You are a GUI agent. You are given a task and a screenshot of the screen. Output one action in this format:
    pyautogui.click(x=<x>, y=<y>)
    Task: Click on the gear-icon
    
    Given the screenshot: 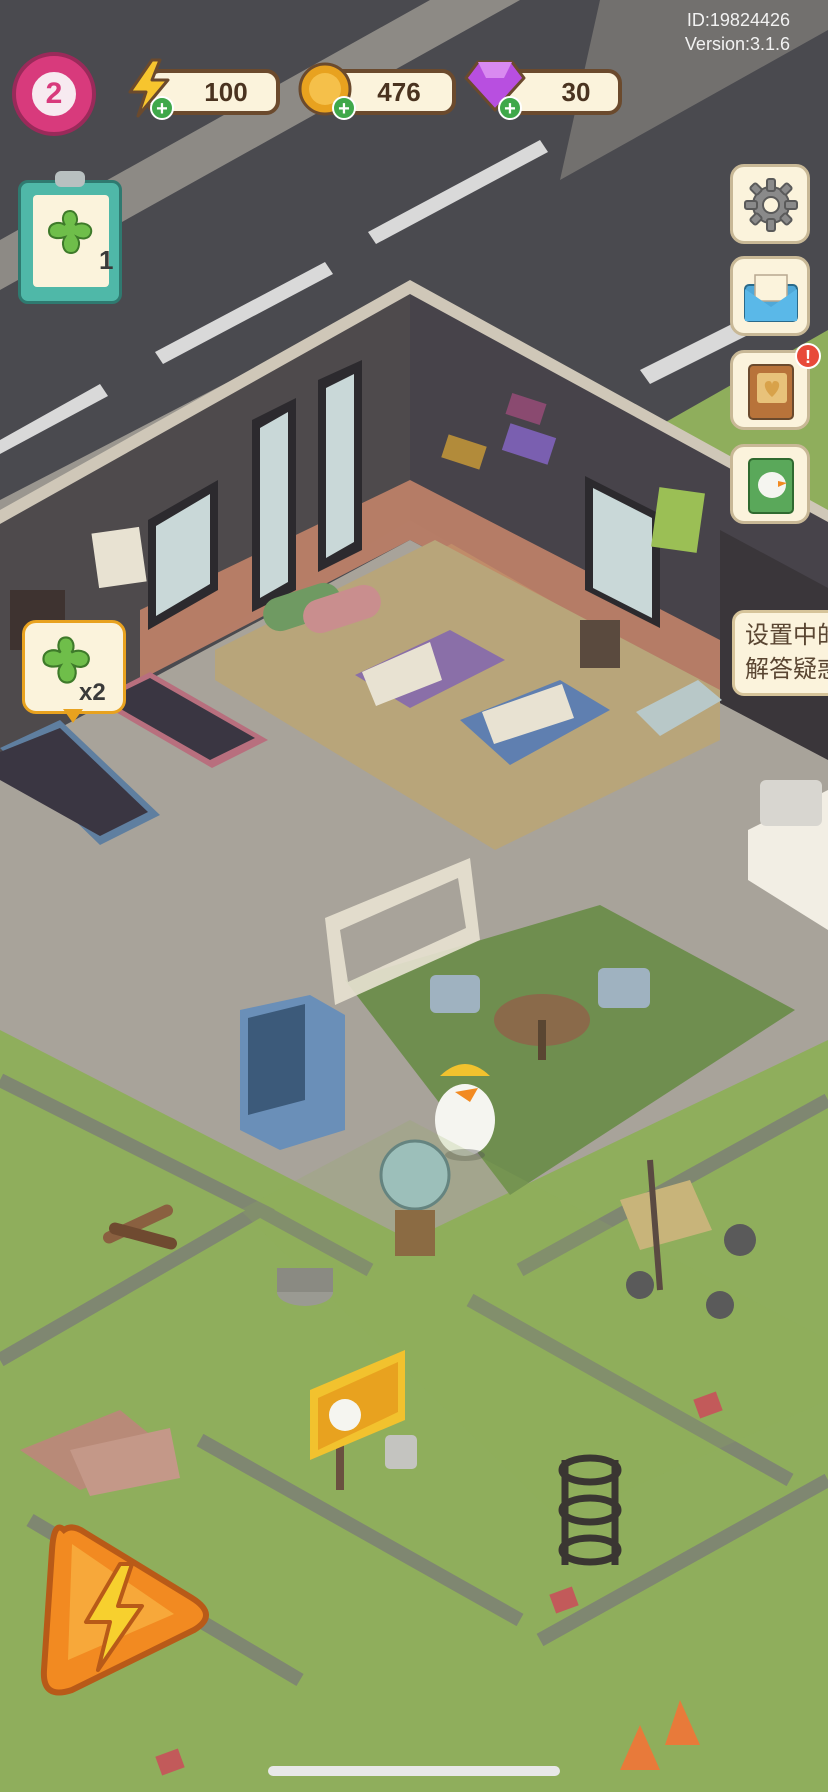 What is the action you would take?
    pyautogui.click(x=771, y=205)
    